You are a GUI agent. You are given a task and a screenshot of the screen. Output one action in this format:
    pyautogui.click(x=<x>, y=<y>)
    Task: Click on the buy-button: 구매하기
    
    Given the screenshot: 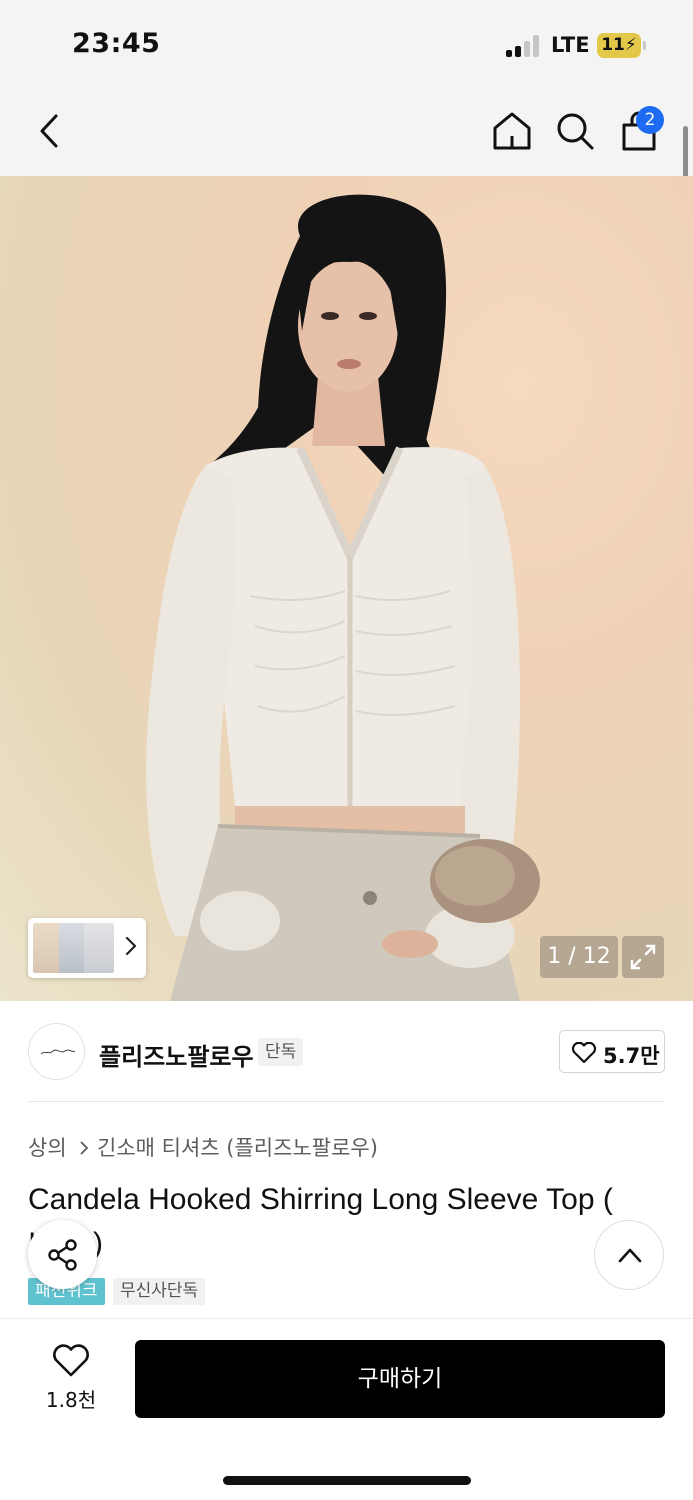 What is the action you would take?
    pyautogui.click(x=400, y=1379)
    